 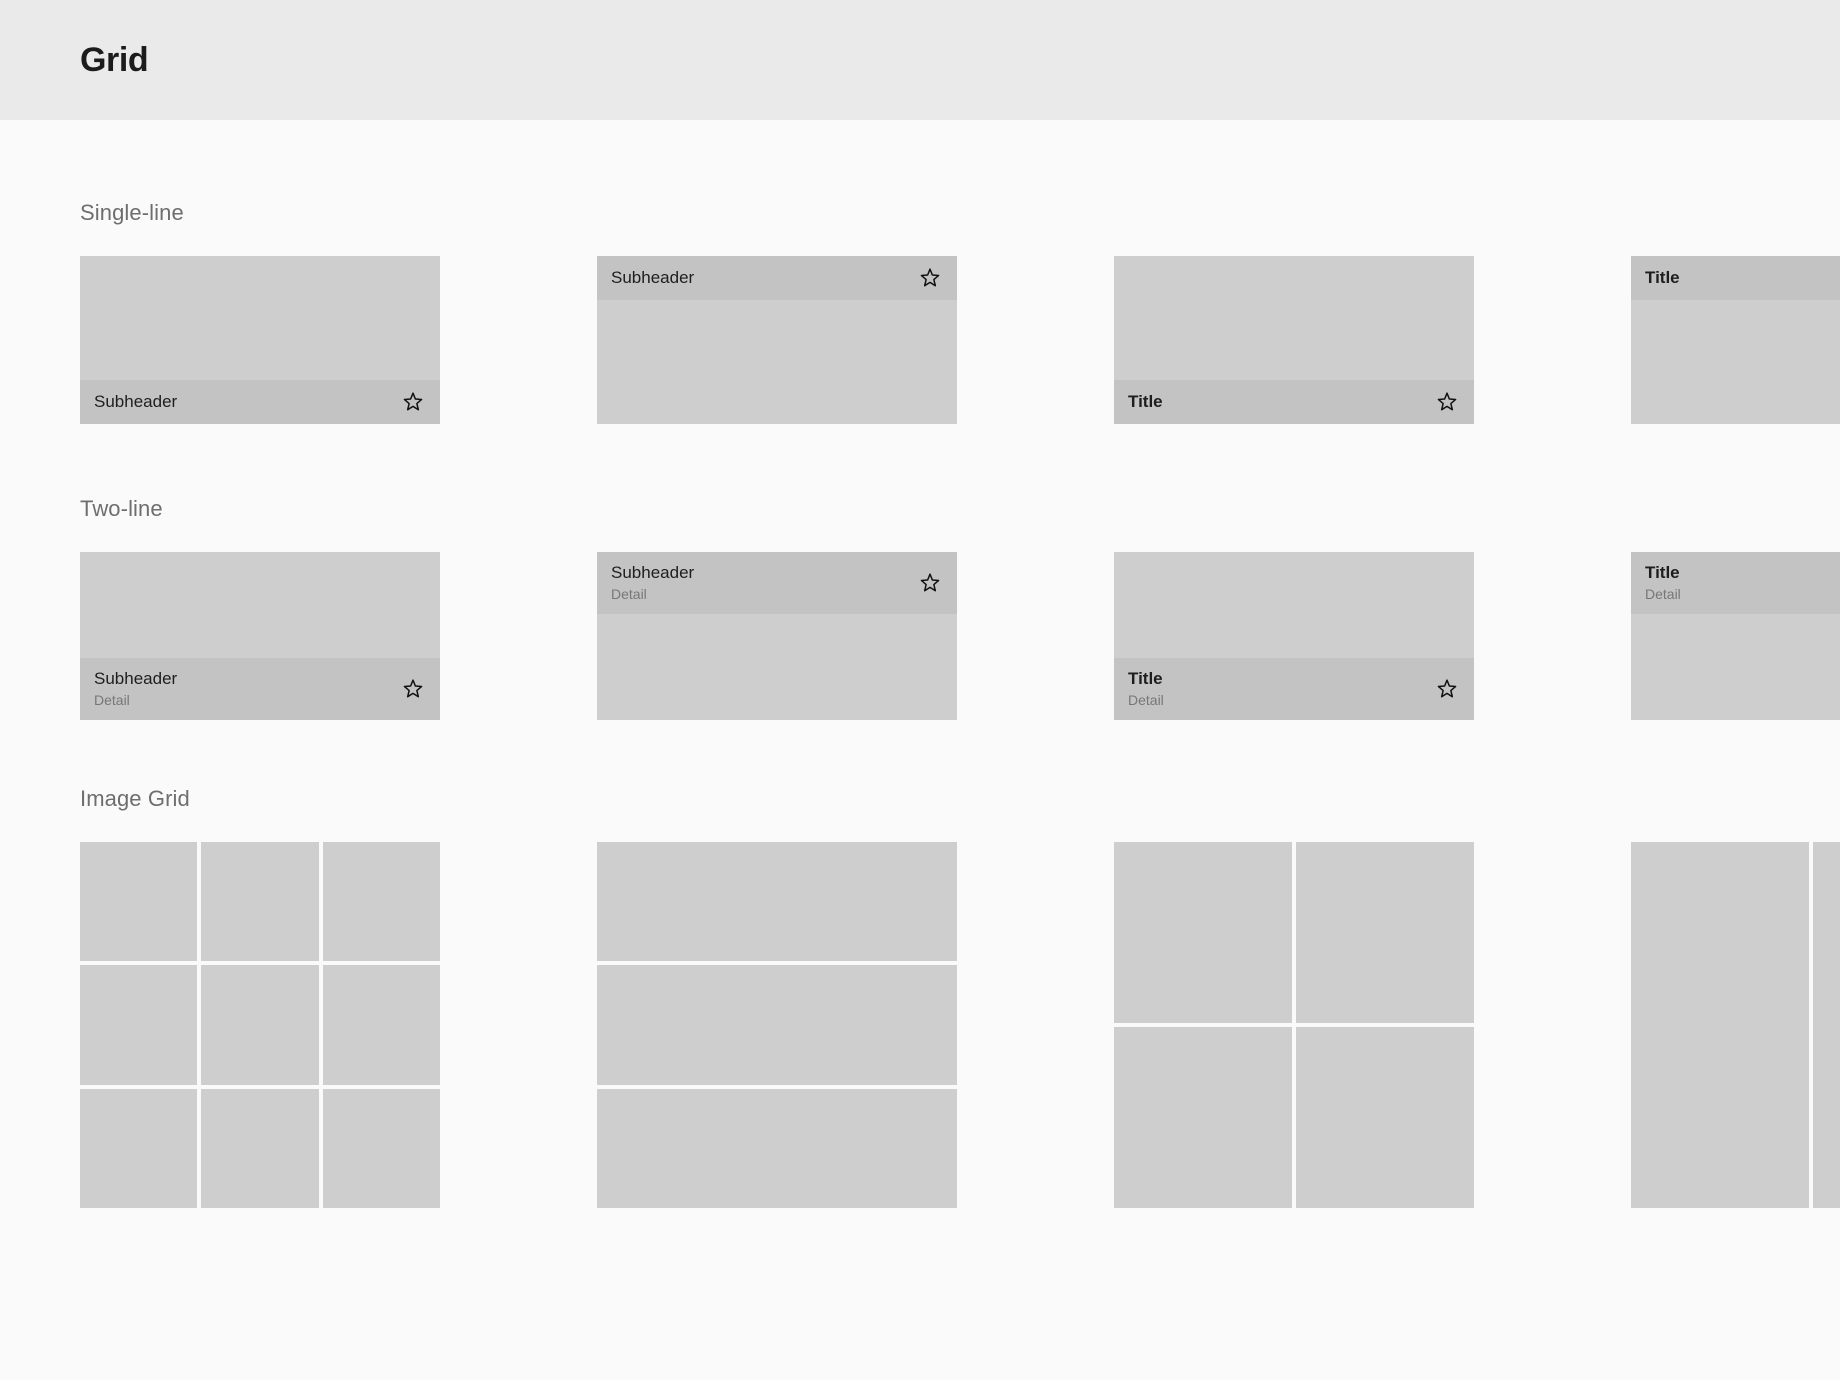 I want to click on section-label-image-grid: Image Grid, so click(x=135, y=798).